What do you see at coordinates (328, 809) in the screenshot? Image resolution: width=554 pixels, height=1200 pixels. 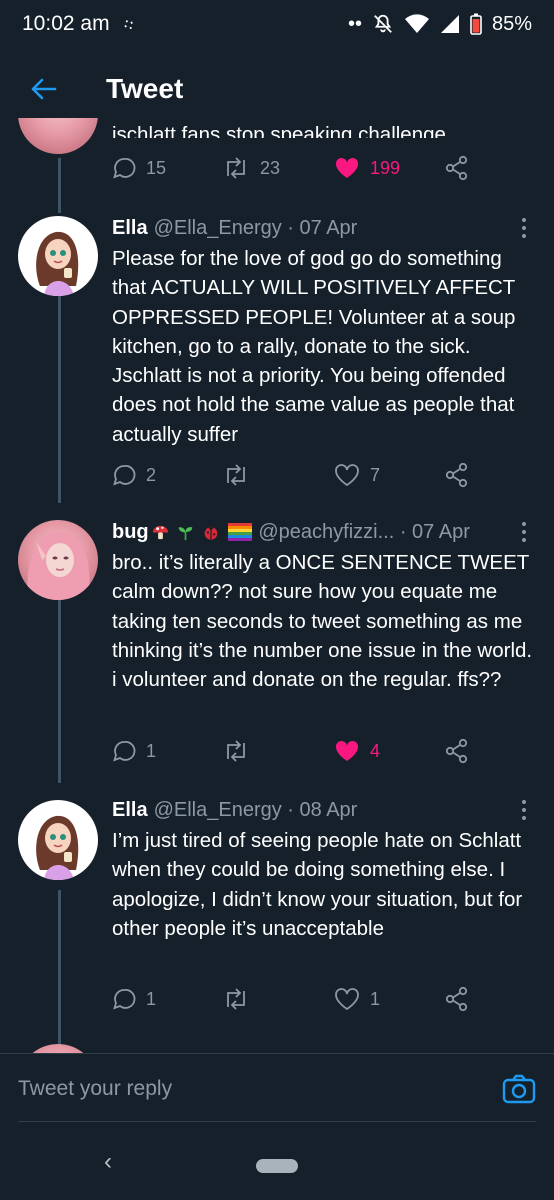 I see `tweet-date: 08 Apr` at bounding box center [328, 809].